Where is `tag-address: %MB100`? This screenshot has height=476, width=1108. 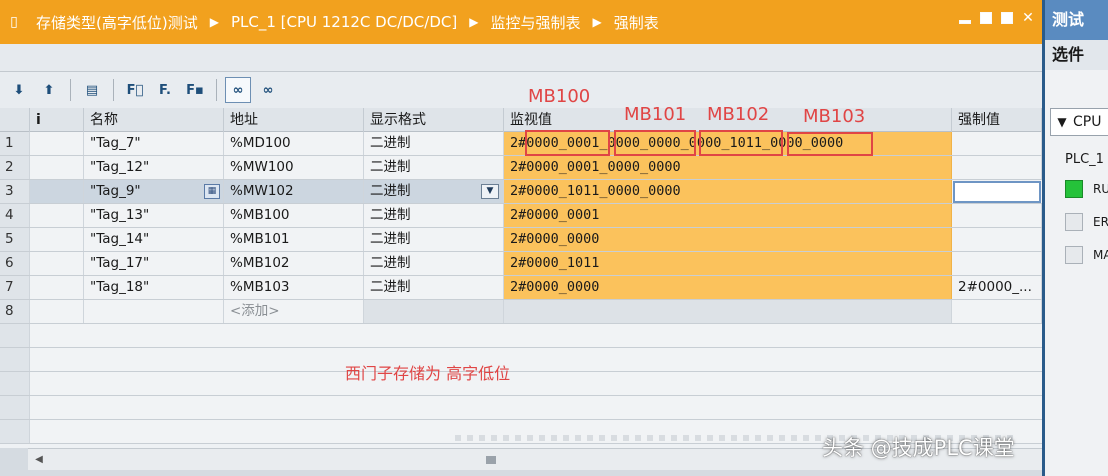
tag-address: %MB100 is located at coordinates (294, 215).